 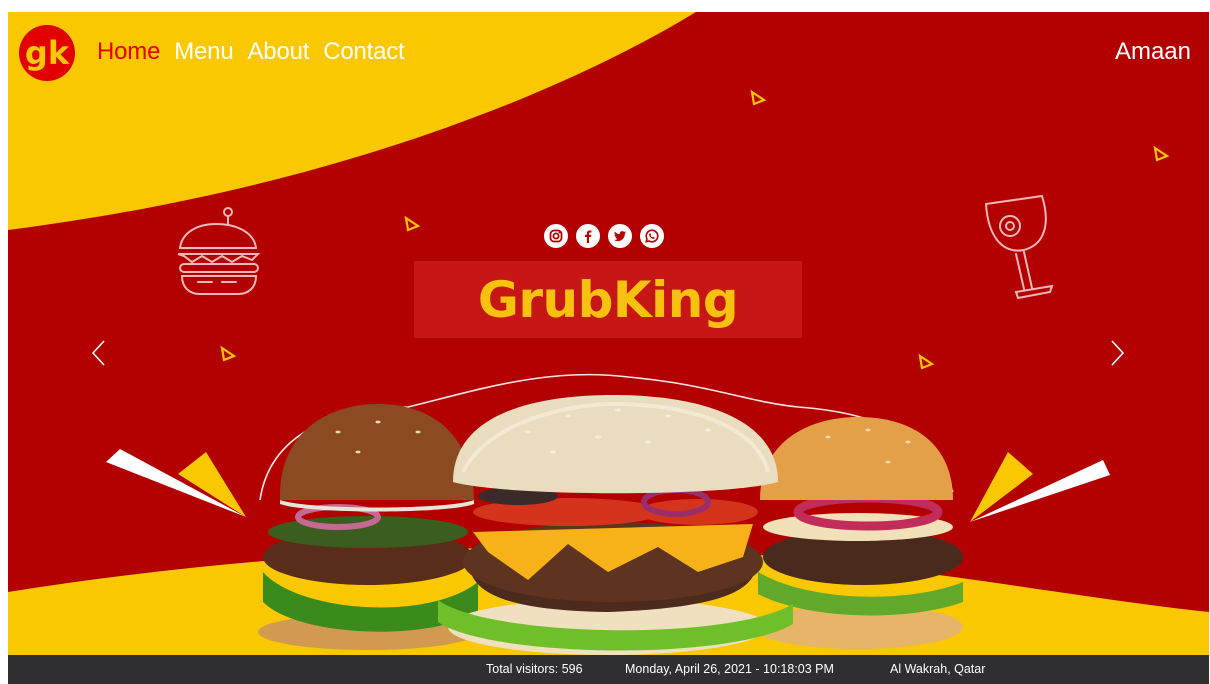 What do you see at coordinates (652, 236) in the screenshot?
I see `whatsapp-icon` at bounding box center [652, 236].